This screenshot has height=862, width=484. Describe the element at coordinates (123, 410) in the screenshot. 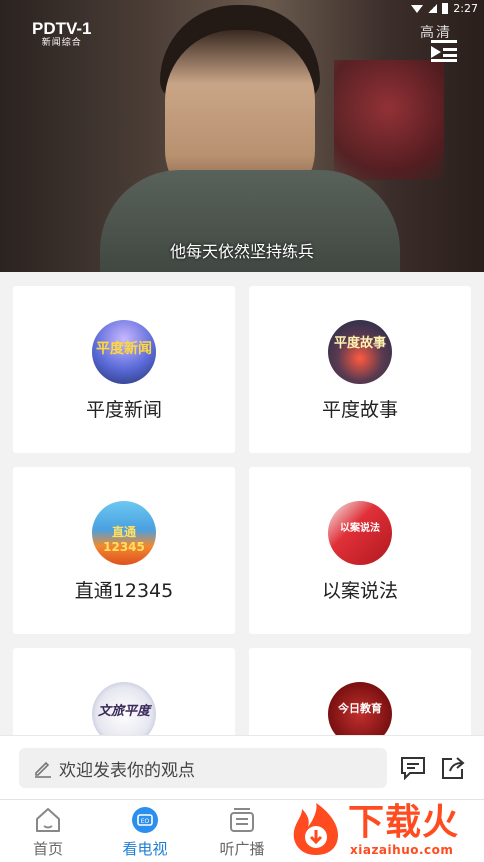

I see `program-title: 平度新闻` at that location.